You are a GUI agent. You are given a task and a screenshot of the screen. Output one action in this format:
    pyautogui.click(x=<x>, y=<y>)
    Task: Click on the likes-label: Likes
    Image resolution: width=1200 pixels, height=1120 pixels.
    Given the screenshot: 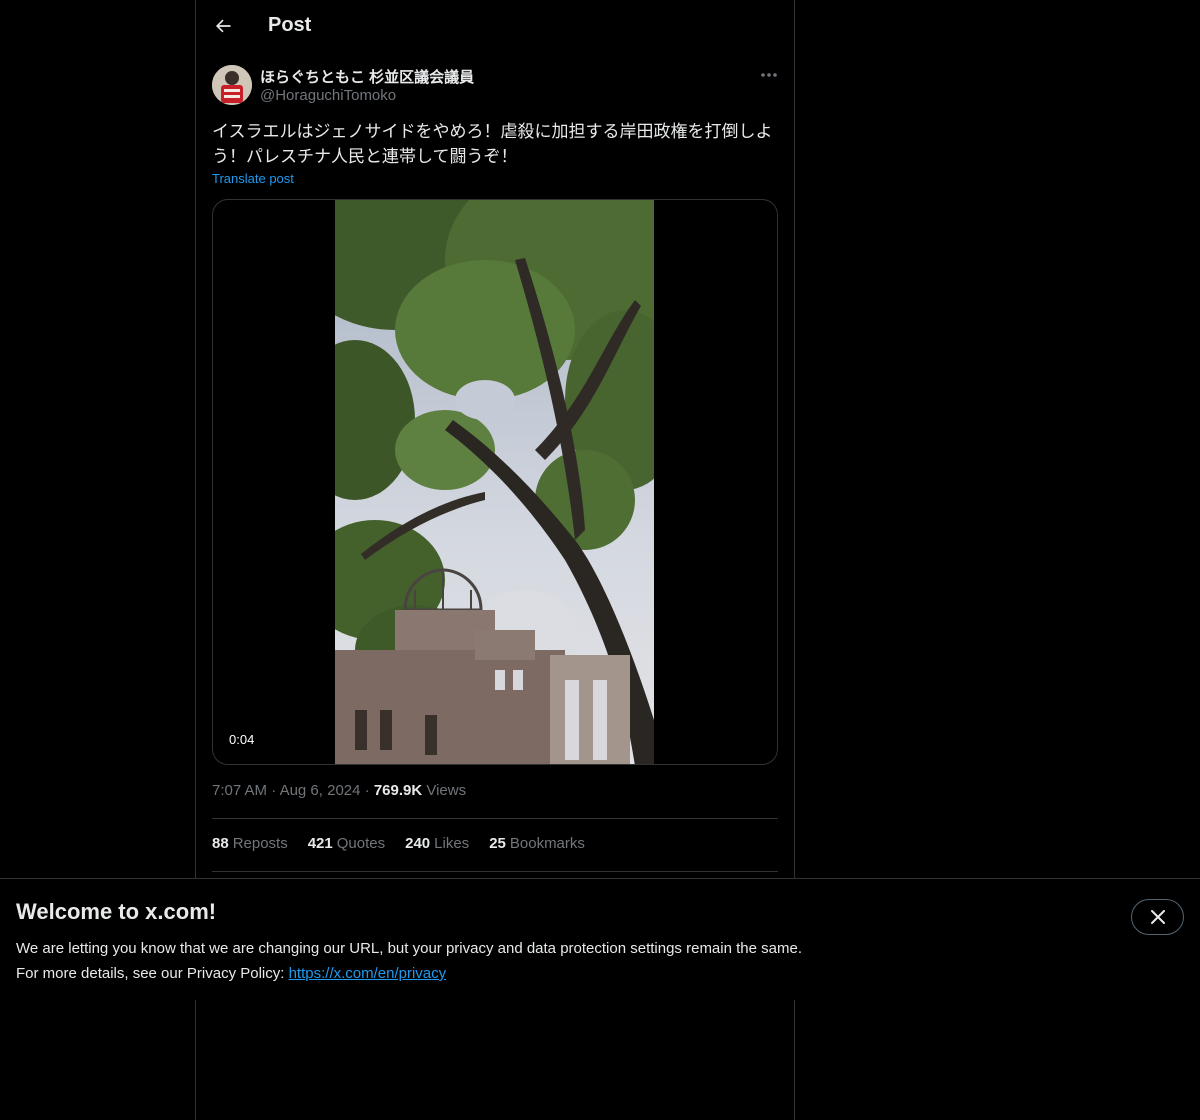 What is the action you would take?
    pyautogui.click(x=452, y=843)
    